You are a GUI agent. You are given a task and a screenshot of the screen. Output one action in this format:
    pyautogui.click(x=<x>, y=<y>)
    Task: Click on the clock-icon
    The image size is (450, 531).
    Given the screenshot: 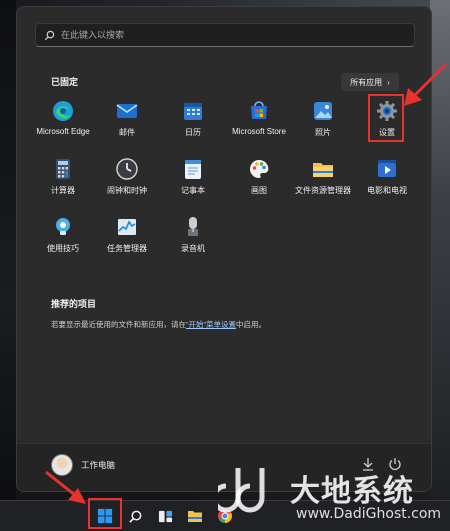 What is the action you would take?
    pyautogui.click(x=127, y=169)
    